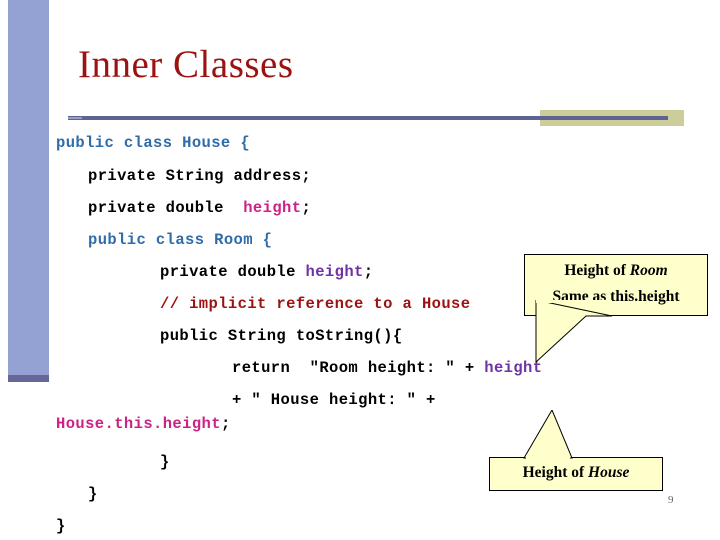 Image resolution: width=720 pixels, height=540 pixels. I want to click on line-room-height-span-0: private double, so click(233, 272).